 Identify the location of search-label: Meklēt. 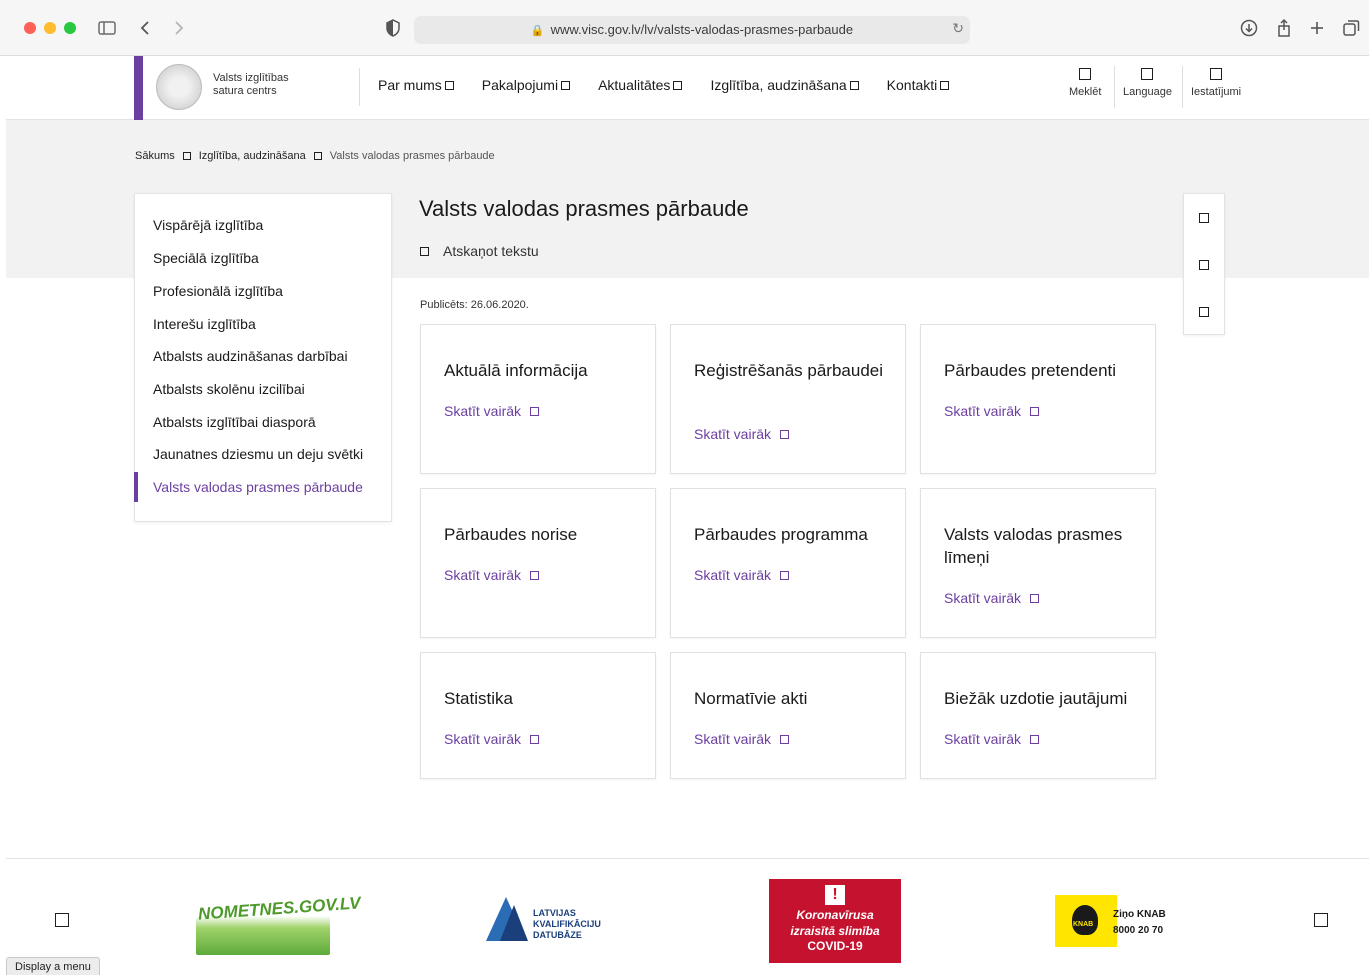
(1085, 92).